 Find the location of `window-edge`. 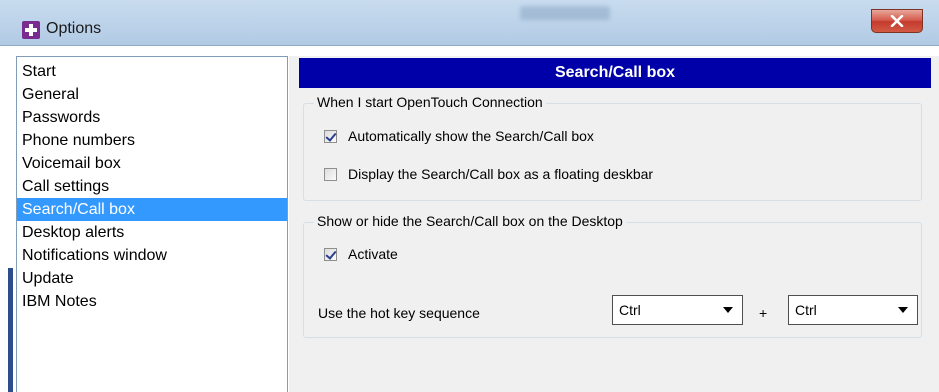

window-edge is located at coordinates (10, 330).